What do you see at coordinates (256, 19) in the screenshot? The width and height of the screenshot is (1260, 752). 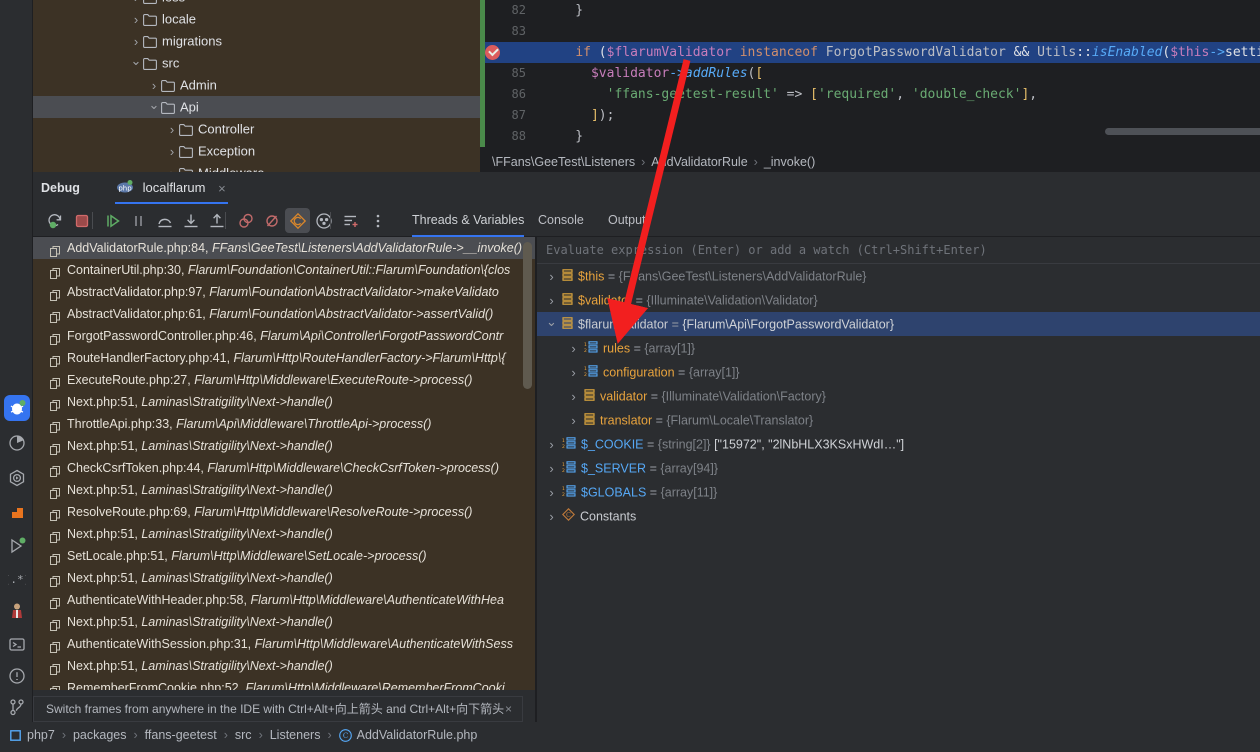 I see `tree-item-locale: › locale` at bounding box center [256, 19].